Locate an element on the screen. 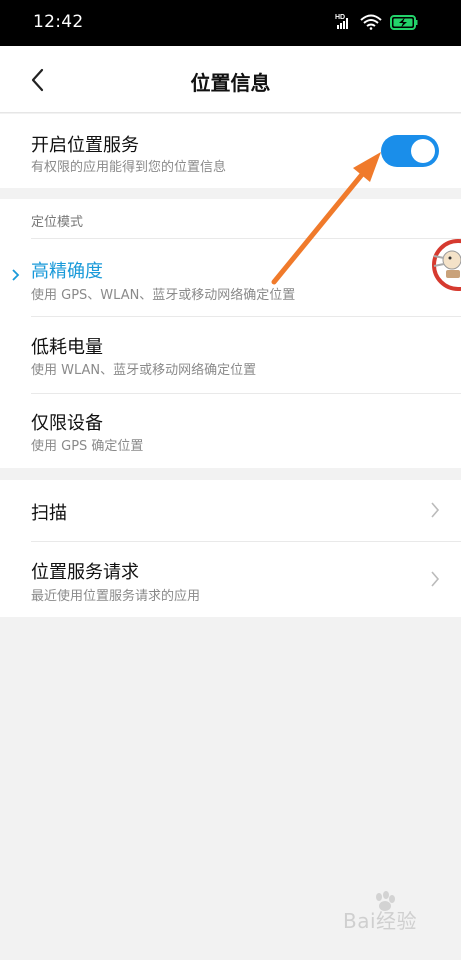  mode-option-description: 使用 WLAN、蓝牙或移动网络确定位置 is located at coordinates (144, 370).